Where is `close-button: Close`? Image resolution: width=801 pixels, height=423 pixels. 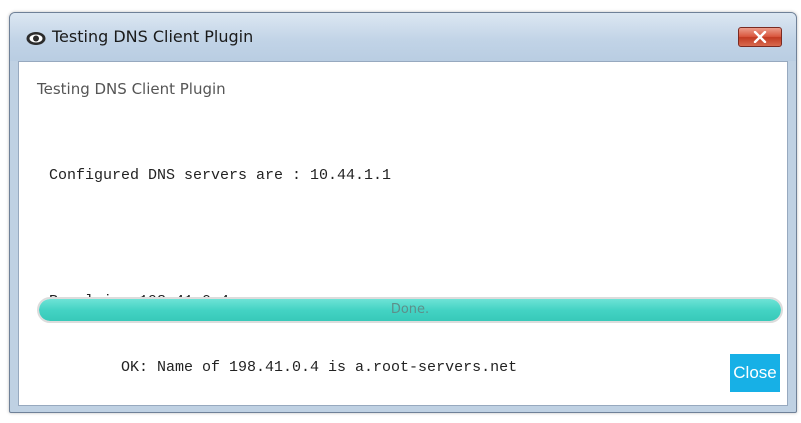
close-button: Close is located at coordinates (755, 373).